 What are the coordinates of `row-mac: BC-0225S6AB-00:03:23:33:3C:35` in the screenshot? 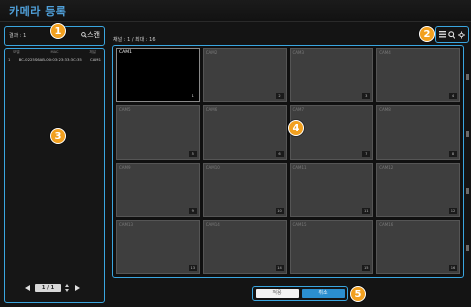 It's located at (50, 59).